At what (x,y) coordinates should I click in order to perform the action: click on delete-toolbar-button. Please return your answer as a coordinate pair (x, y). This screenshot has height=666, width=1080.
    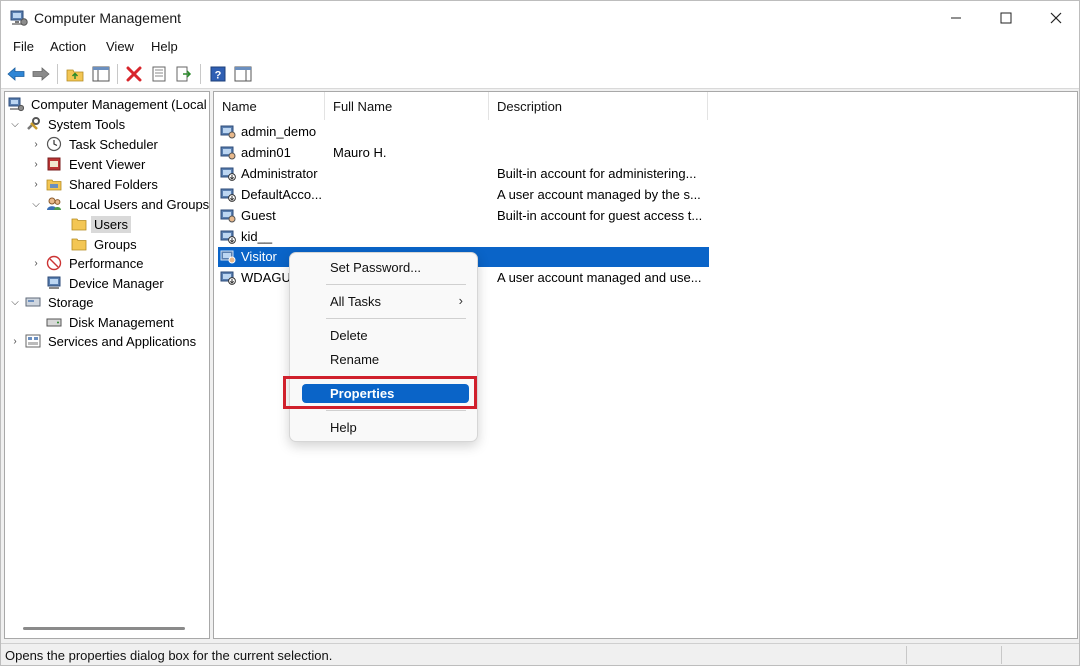
    Looking at the image, I should click on (134, 74).